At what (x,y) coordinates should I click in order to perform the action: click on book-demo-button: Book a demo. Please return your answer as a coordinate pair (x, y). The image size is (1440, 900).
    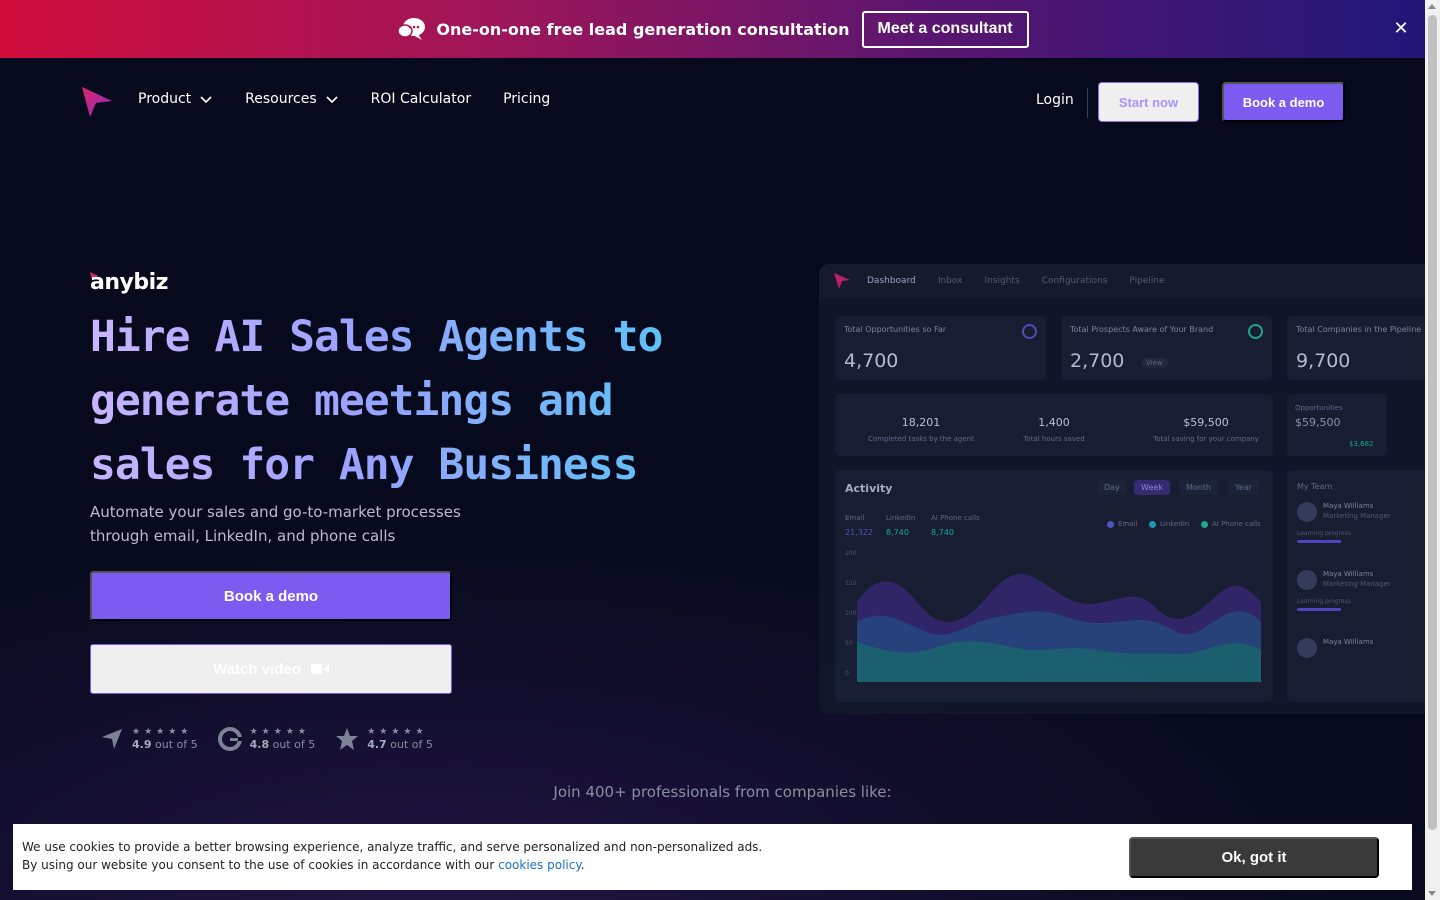
    Looking at the image, I should click on (271, 596).